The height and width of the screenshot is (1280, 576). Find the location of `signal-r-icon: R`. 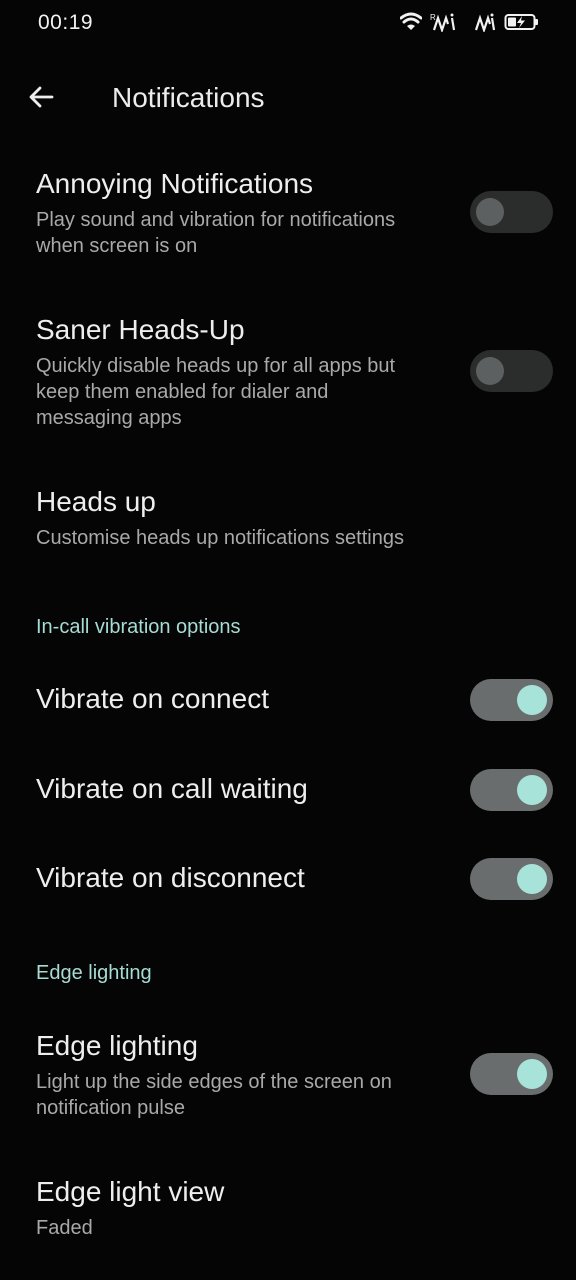

signal-r-icon: R is located at coordinates (448, 22).